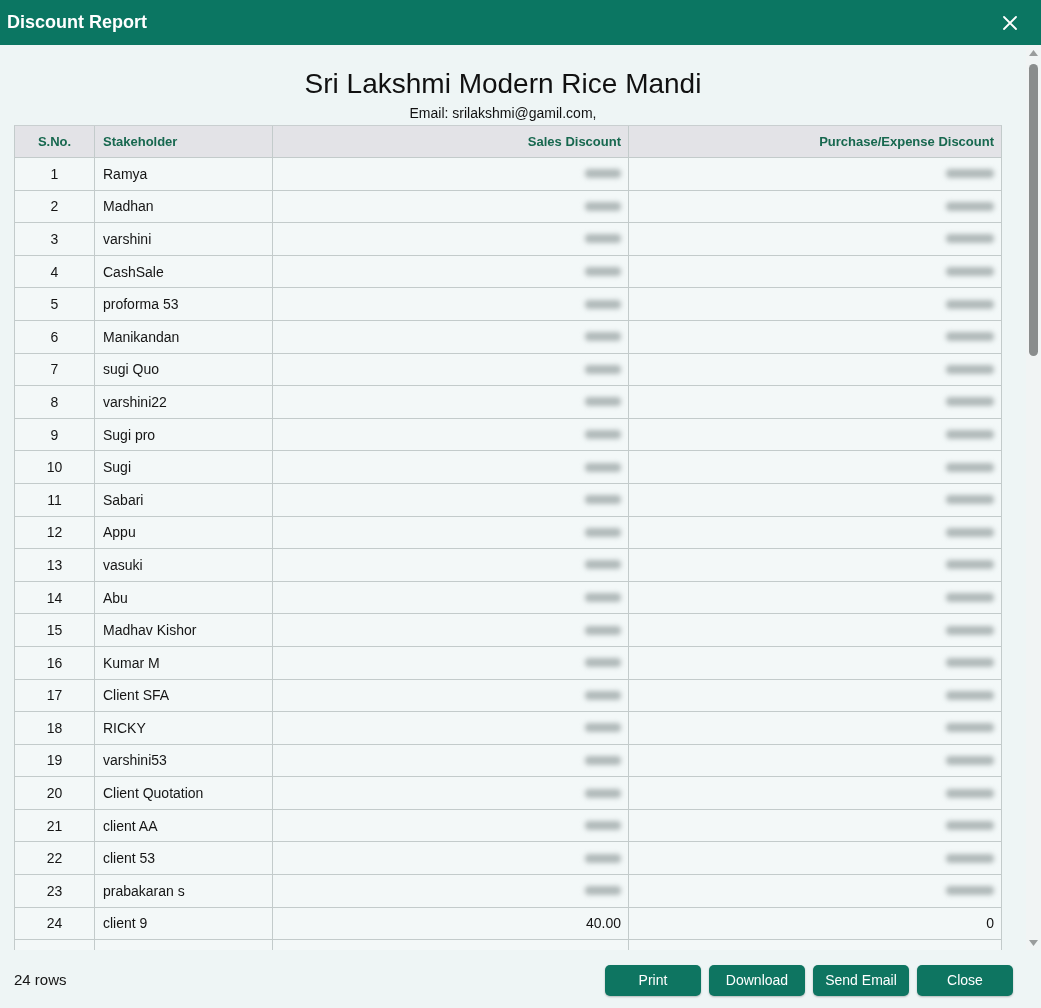 This screenshot has width=1041, height=1008. Describe the element at coordinates (55, 891) in the screenshot. I see `serial-number-cell: 23` at that location.